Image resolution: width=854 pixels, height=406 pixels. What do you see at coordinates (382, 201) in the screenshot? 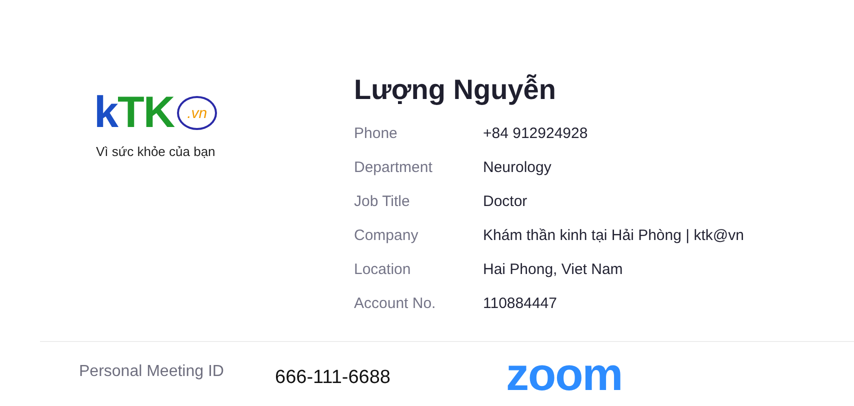
I see `field-label: Job Title` at bounding box center [382, 201].